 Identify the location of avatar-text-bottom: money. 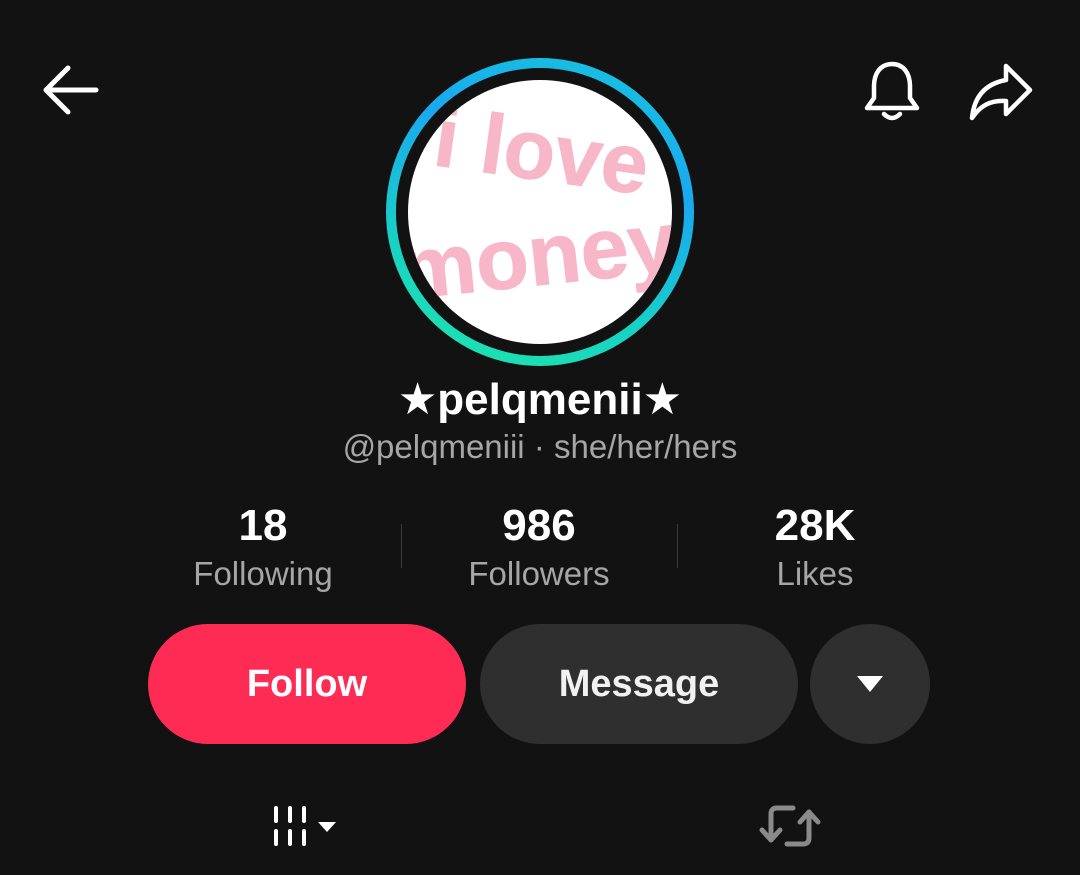
(540, 256).